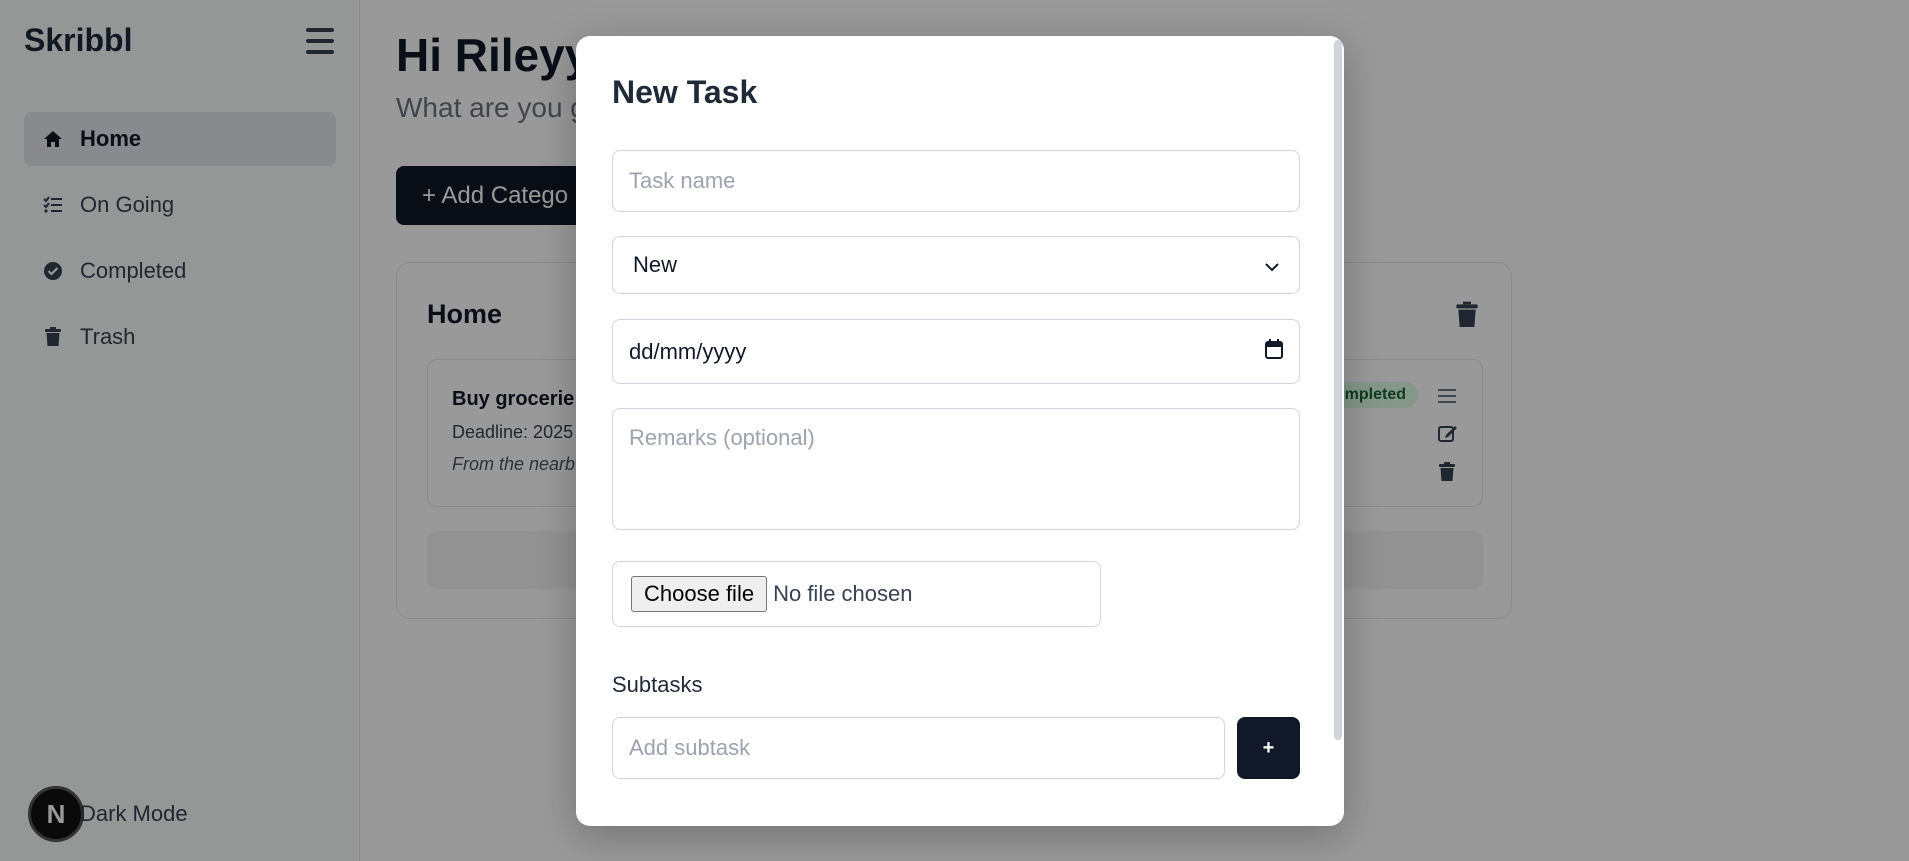  Describe the element at coordinates (688, 351) in the screenshot. I see `date-input-value: dd/mm/yyyy` at that location.